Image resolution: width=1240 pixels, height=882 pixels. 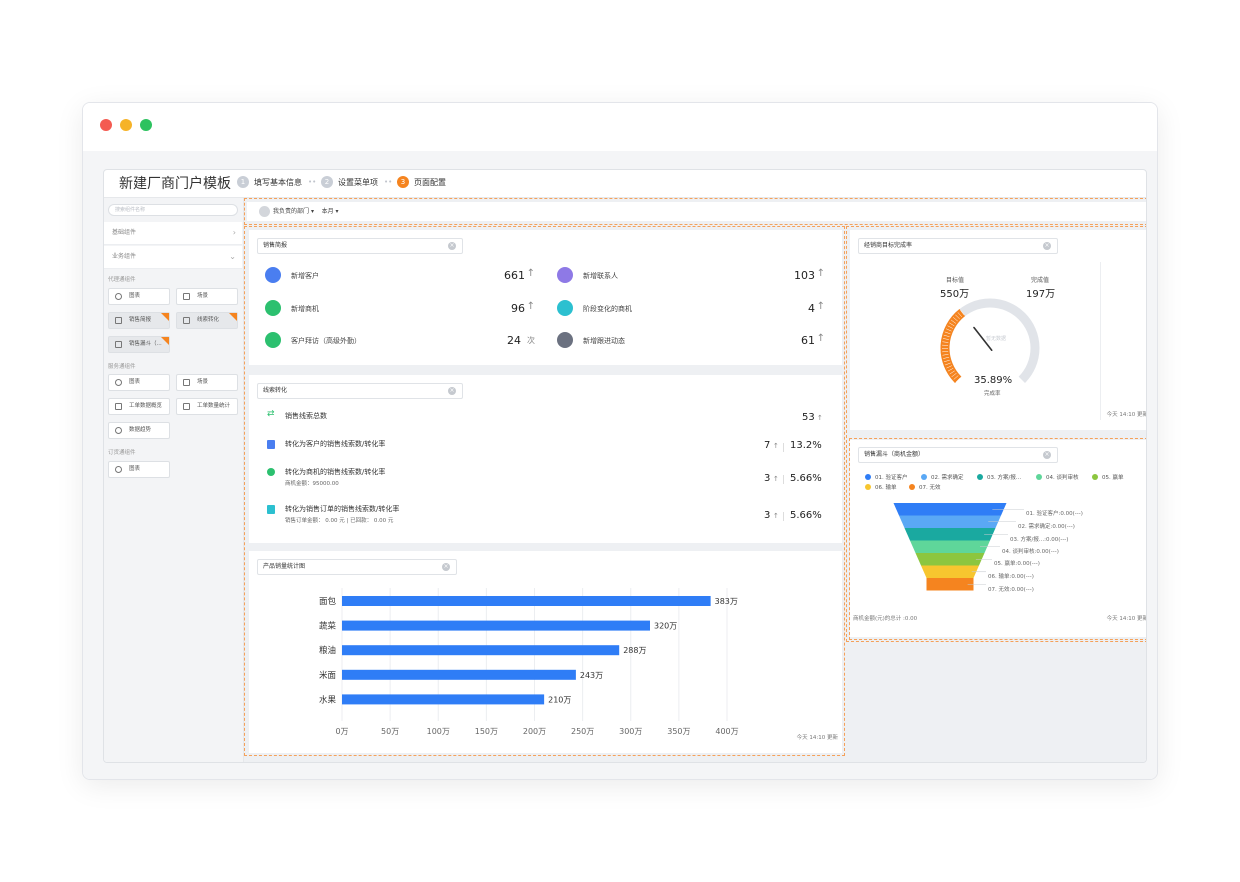 What do you see at coordinates (620, 127) in the screenshot?
I see `window-titlebar` at bounding box center [620, 127].